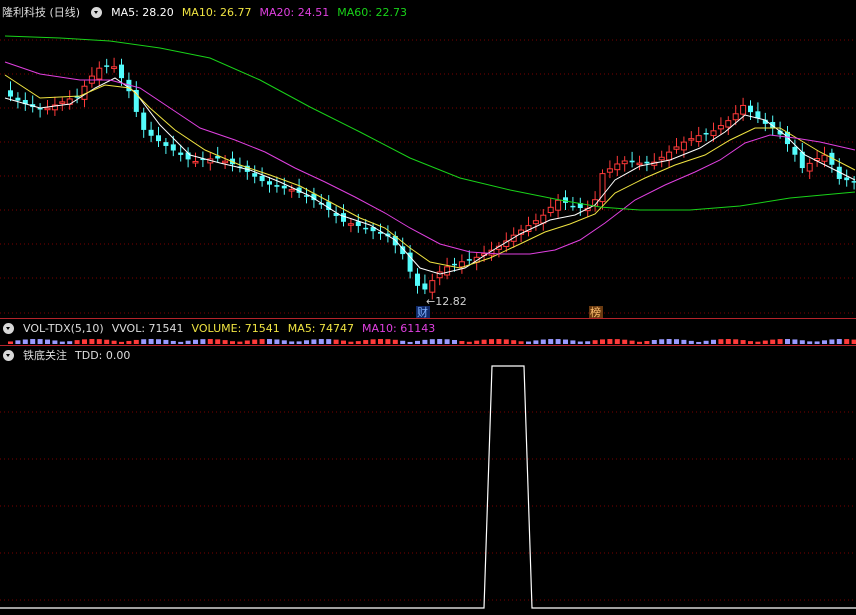 Image resolution: width=856 pixels, height=615 pixels. Describe the element at coordinates (147, 328) in the screenshot. I see `vvol-value: VVOL: 71541` at that location.